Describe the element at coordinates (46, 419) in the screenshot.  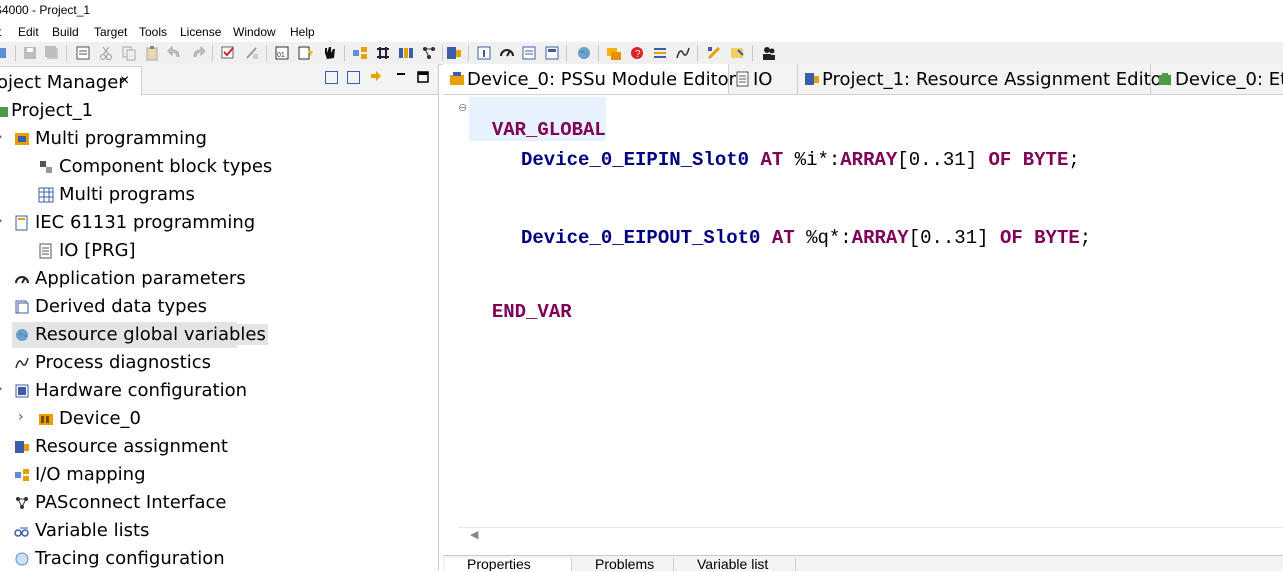
I see `device-icon` at that location.